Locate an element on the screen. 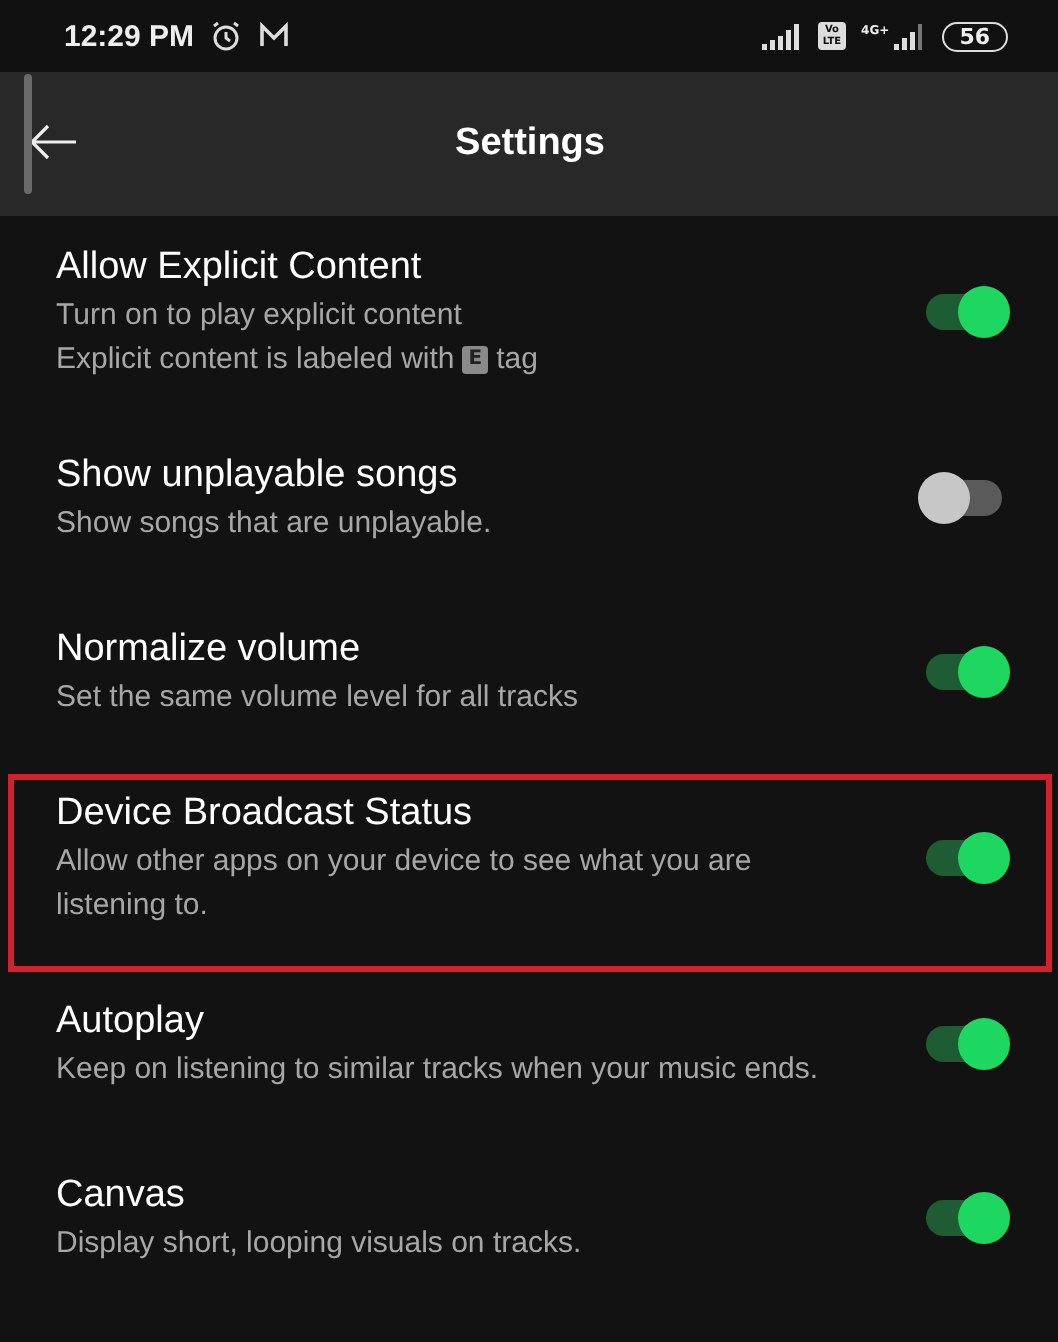 This screenshot has width=1058, height=1342. setting-description: tag is located at coordinates (517, 360).